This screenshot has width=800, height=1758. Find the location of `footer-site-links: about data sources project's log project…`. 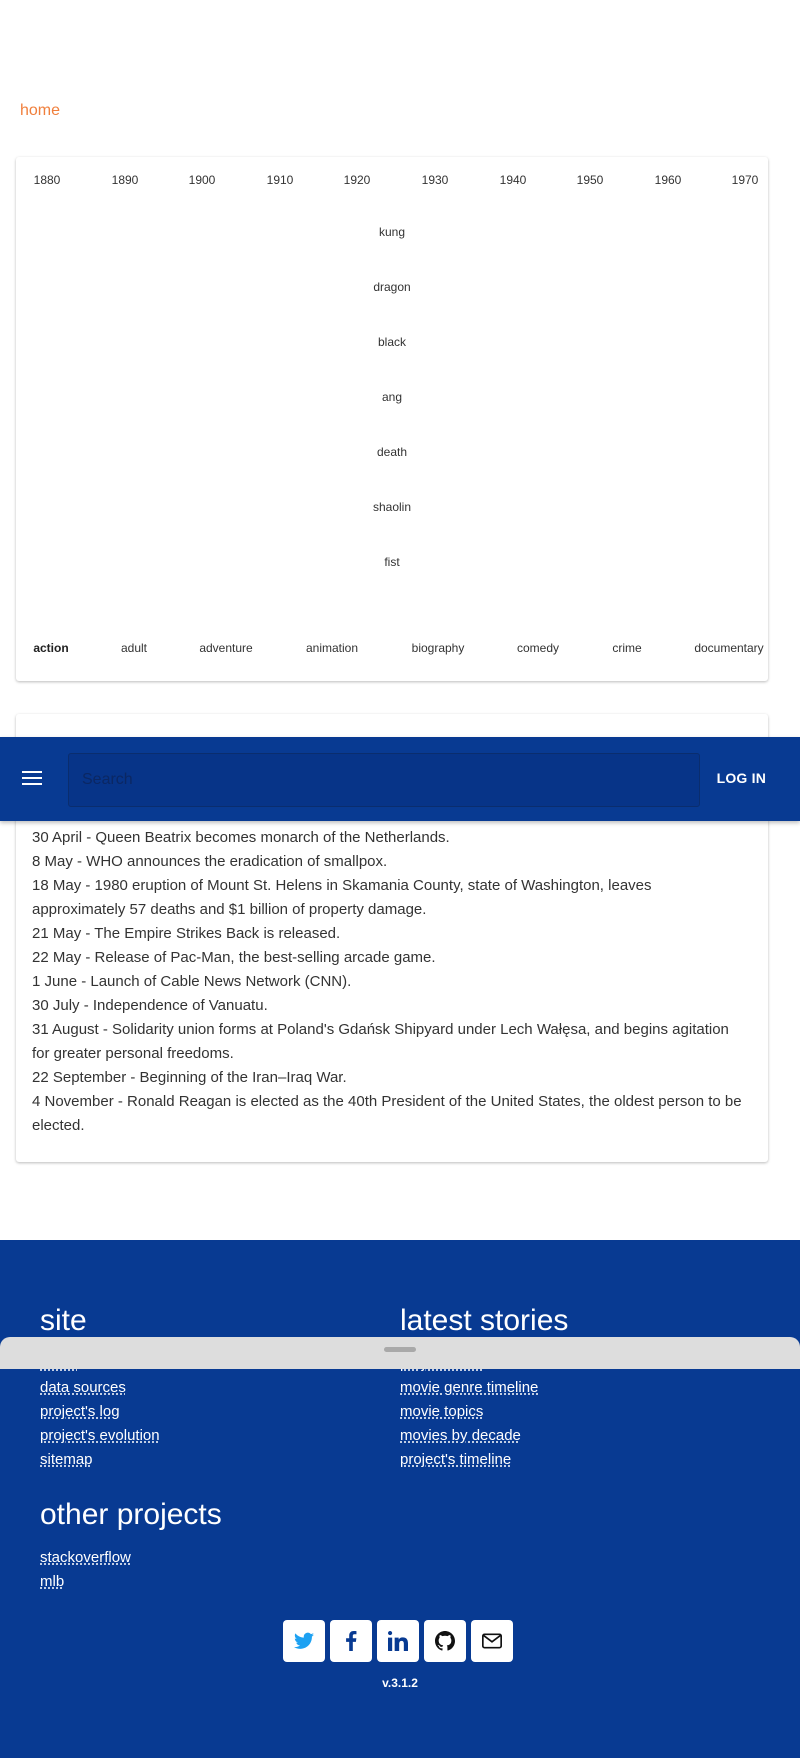

footer-site-links: about data sources project's log project… is located at coordinates (100, 1412).